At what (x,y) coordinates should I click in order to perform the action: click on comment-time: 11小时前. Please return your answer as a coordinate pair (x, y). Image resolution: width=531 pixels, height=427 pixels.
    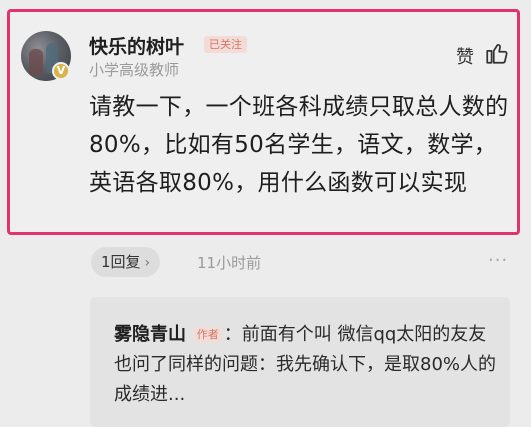
    Looking at the image, I should click on (229, 263).